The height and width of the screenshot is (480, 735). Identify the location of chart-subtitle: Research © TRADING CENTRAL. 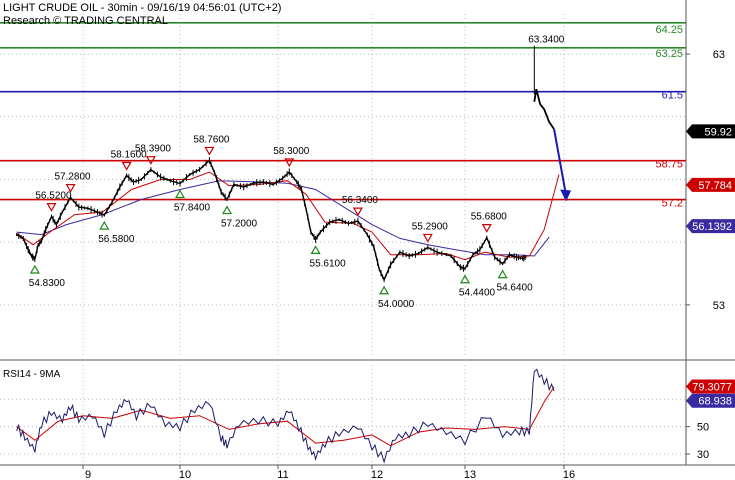
(85, 21).